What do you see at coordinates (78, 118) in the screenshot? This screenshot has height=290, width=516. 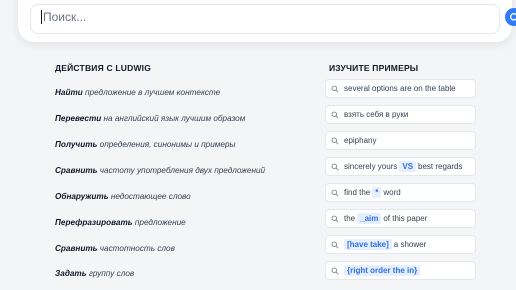 I see `action-verb: Перевести` at bounding box center [78, 118].